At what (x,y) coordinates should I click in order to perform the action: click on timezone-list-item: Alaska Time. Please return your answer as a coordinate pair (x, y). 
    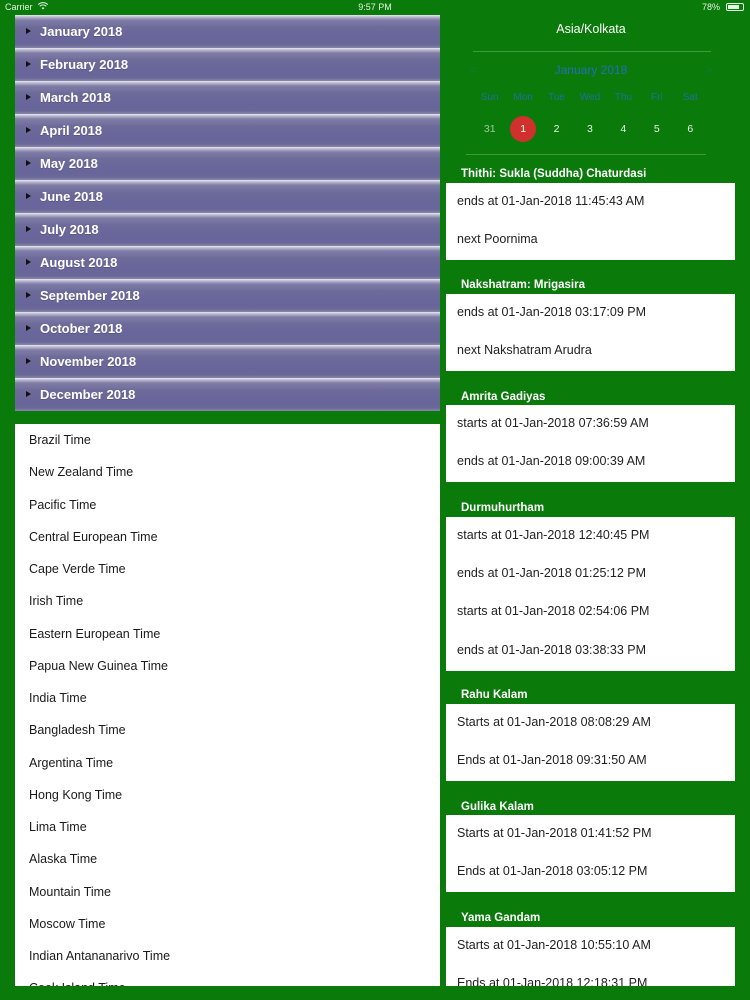
    Looking at the image, I should click on (227, 859).